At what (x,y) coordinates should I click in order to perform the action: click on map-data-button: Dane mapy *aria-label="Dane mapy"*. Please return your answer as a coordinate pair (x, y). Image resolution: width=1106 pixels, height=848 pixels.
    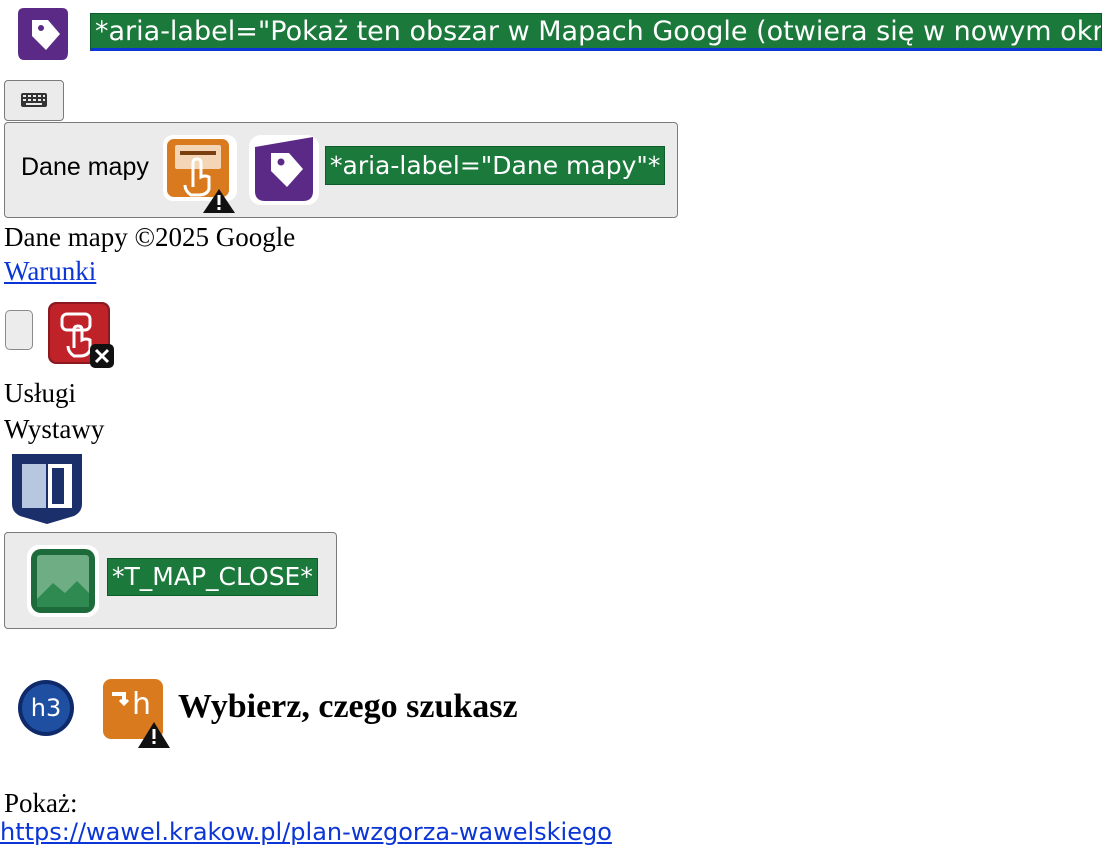
    Looking at the image, I should click on (341, 170).